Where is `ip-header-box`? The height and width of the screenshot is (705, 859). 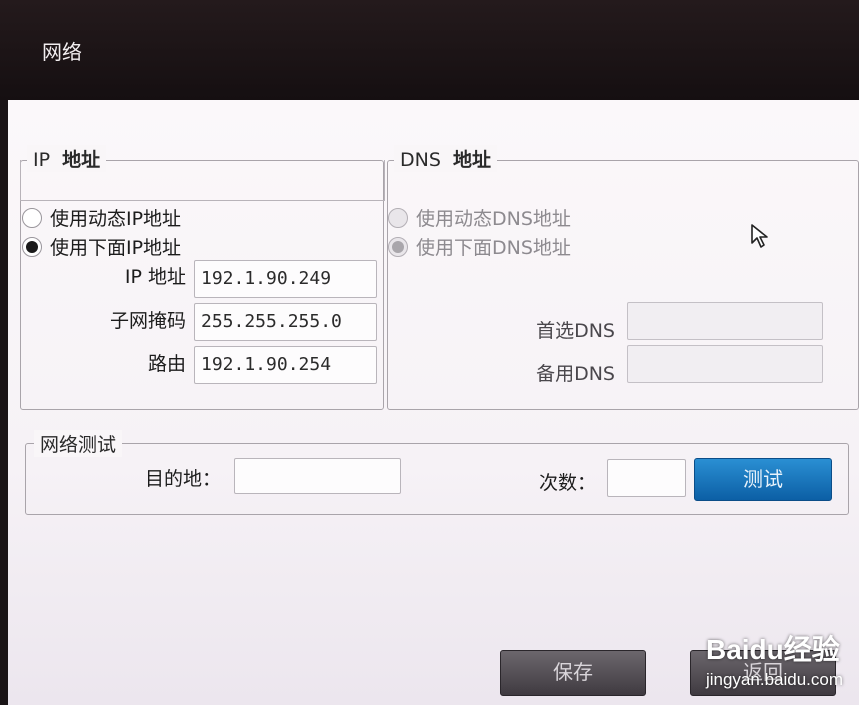 ip-header-box is located at coordinates (202, 180).